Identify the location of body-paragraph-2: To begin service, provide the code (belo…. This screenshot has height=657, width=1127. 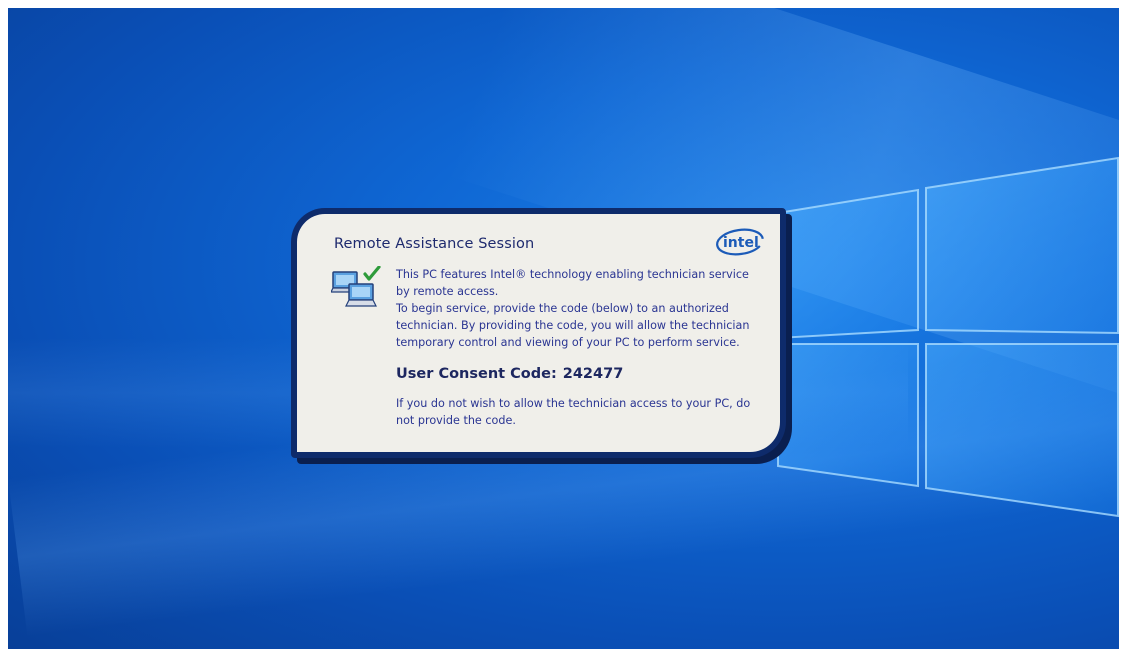
(573, 325).